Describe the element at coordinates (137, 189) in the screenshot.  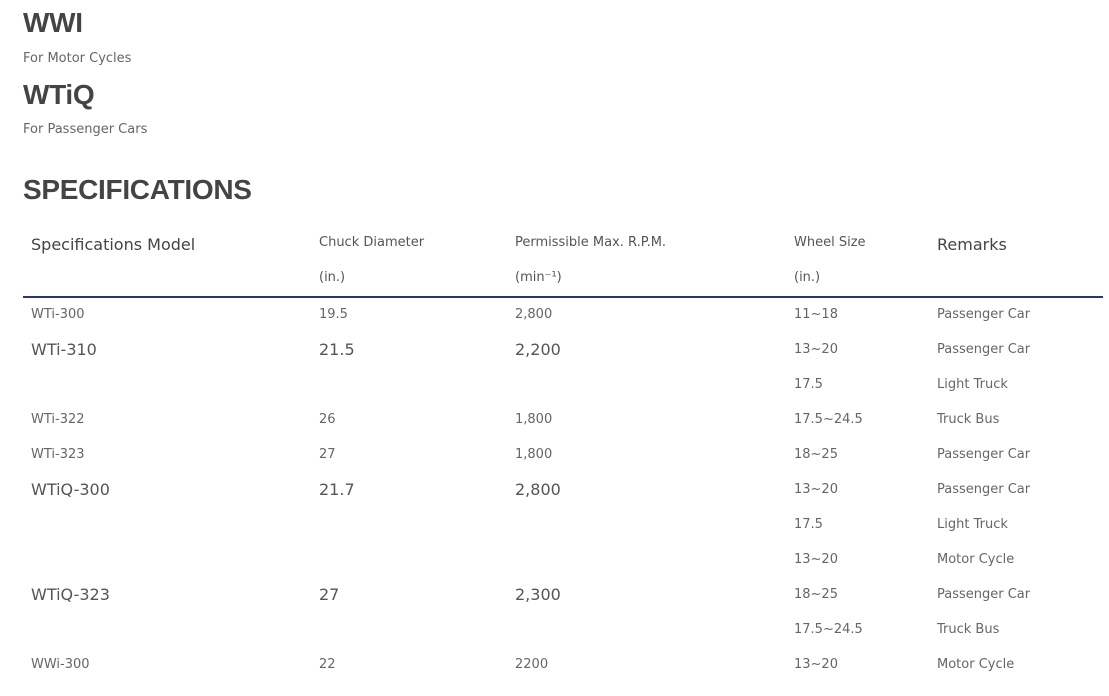
I see `specifications-heading: SPECIFICATIONS` at that location.